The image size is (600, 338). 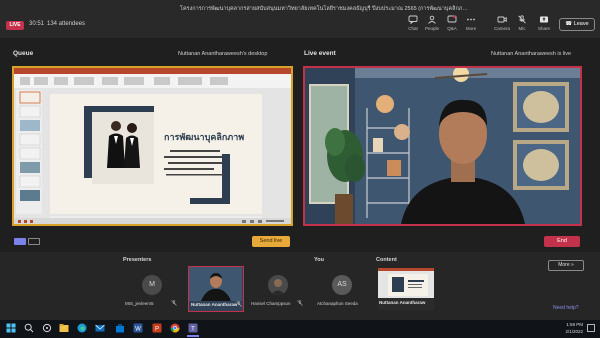 What do you see at coordinates (300, 329) in the screenshot?
I see `windows-taskbar` at bounding box center [300, 329].